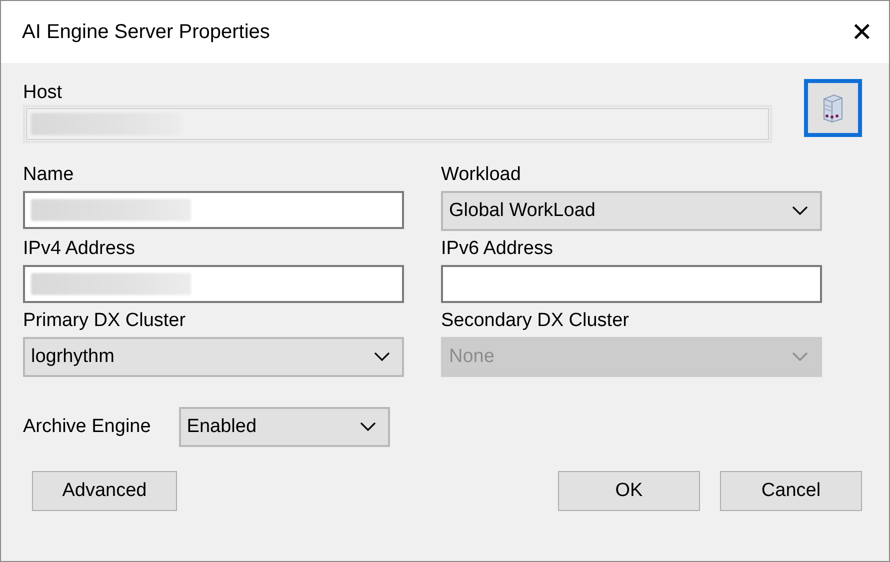 Image resolution: width=890 pixels, height=562 pixels. I want to click on window-title: AI Engine Server Properties, so click(146, 32).